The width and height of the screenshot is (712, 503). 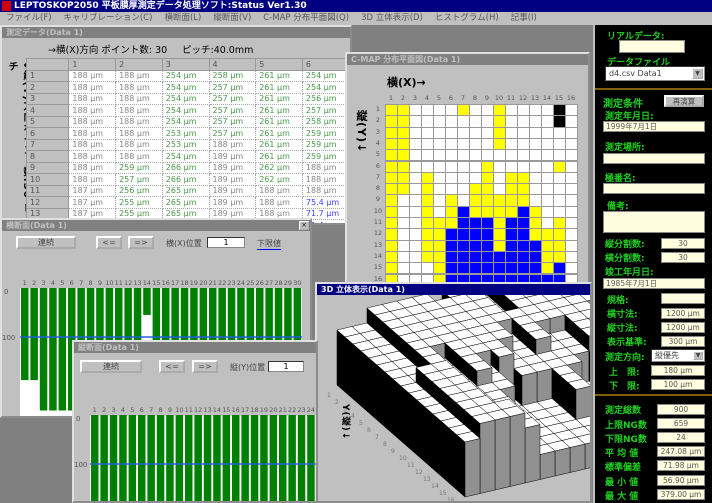 I want to click on real-data-field, so click(x=652, y=46).